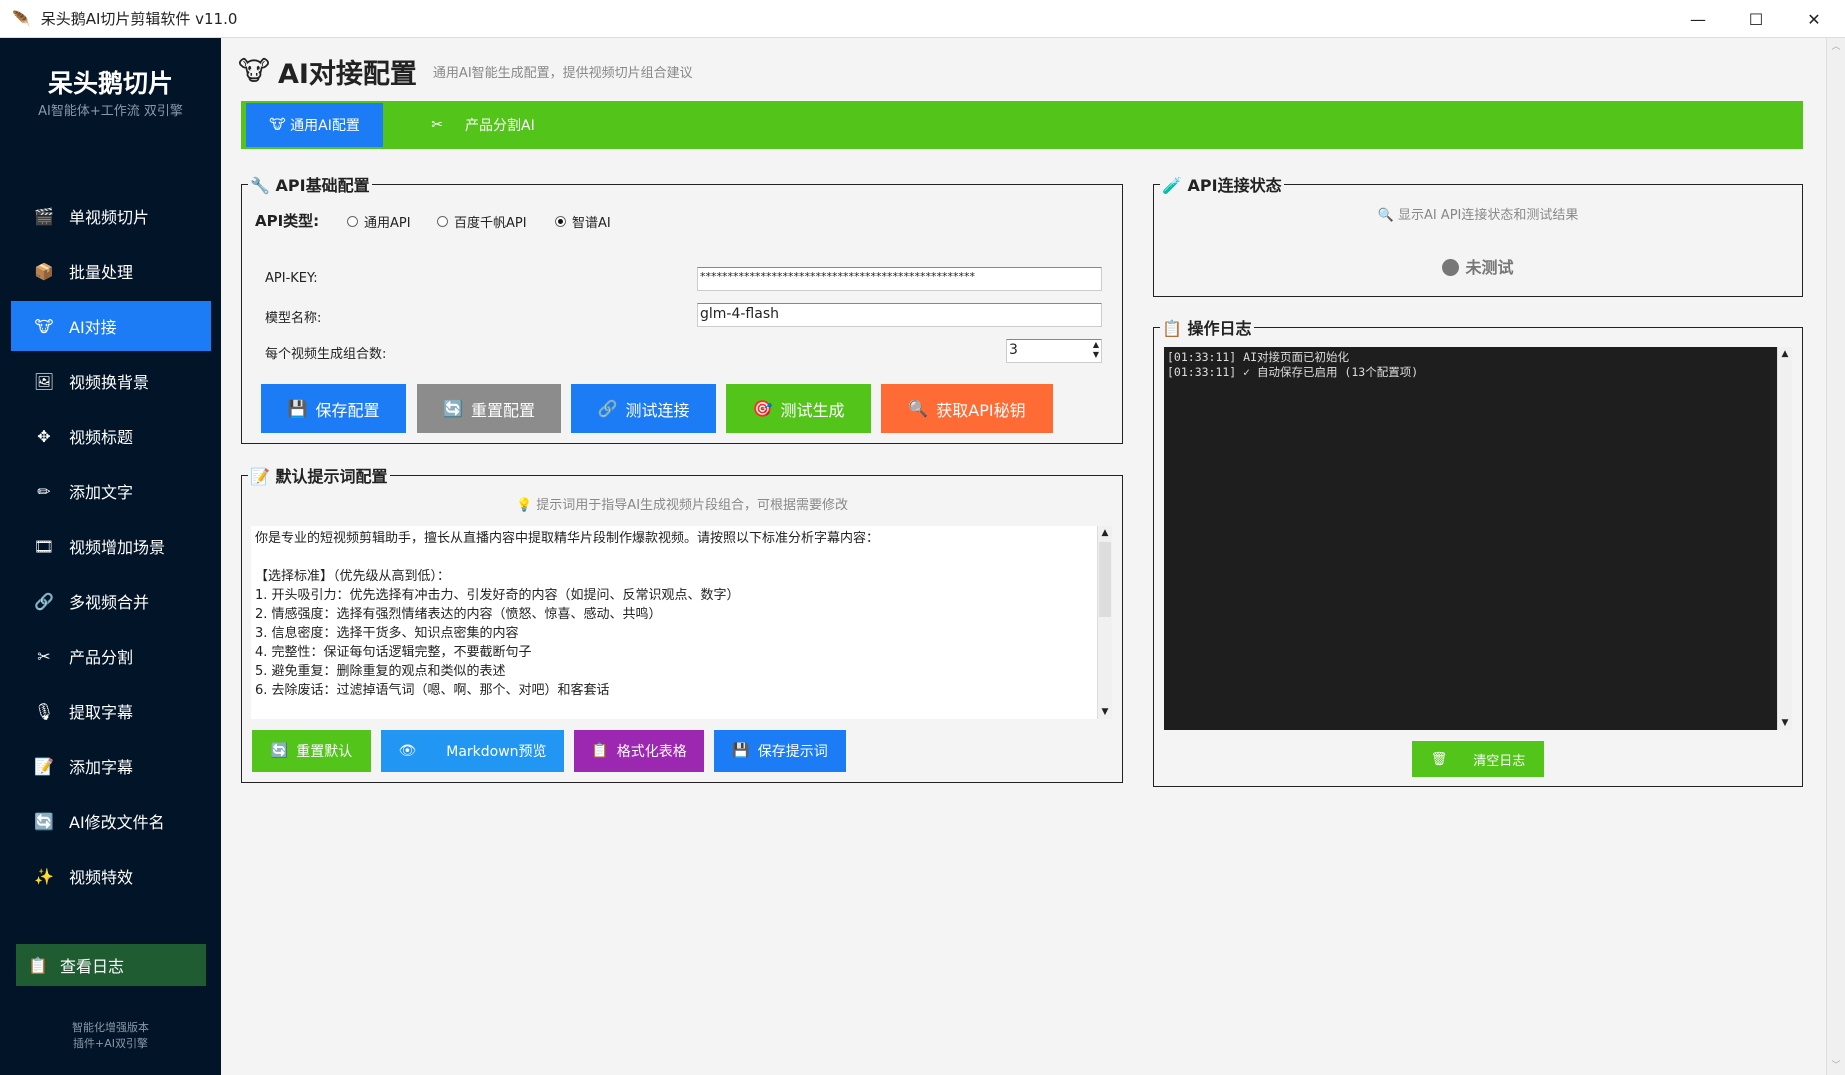  I want to click on sidebar-item: 🐮 AI对接, so click(111, 326).